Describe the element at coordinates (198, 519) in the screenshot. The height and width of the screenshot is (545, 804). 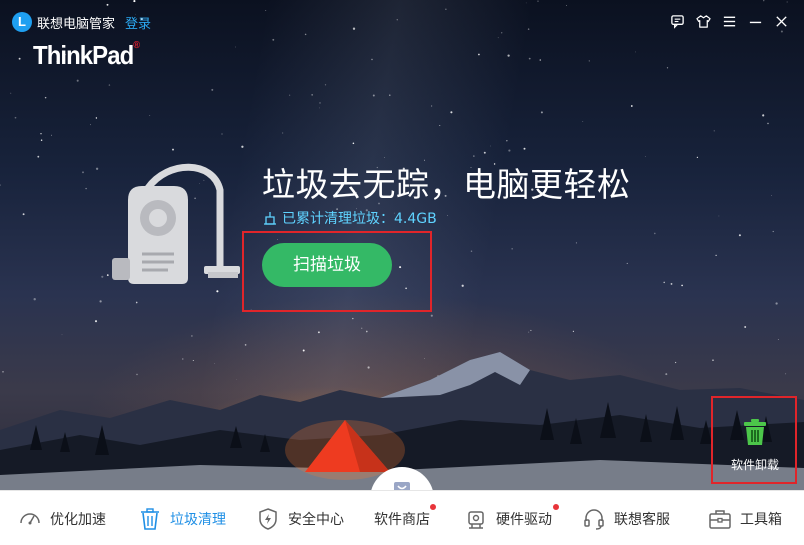
I see `nav-label-clean: 垃圾清理` at that location.